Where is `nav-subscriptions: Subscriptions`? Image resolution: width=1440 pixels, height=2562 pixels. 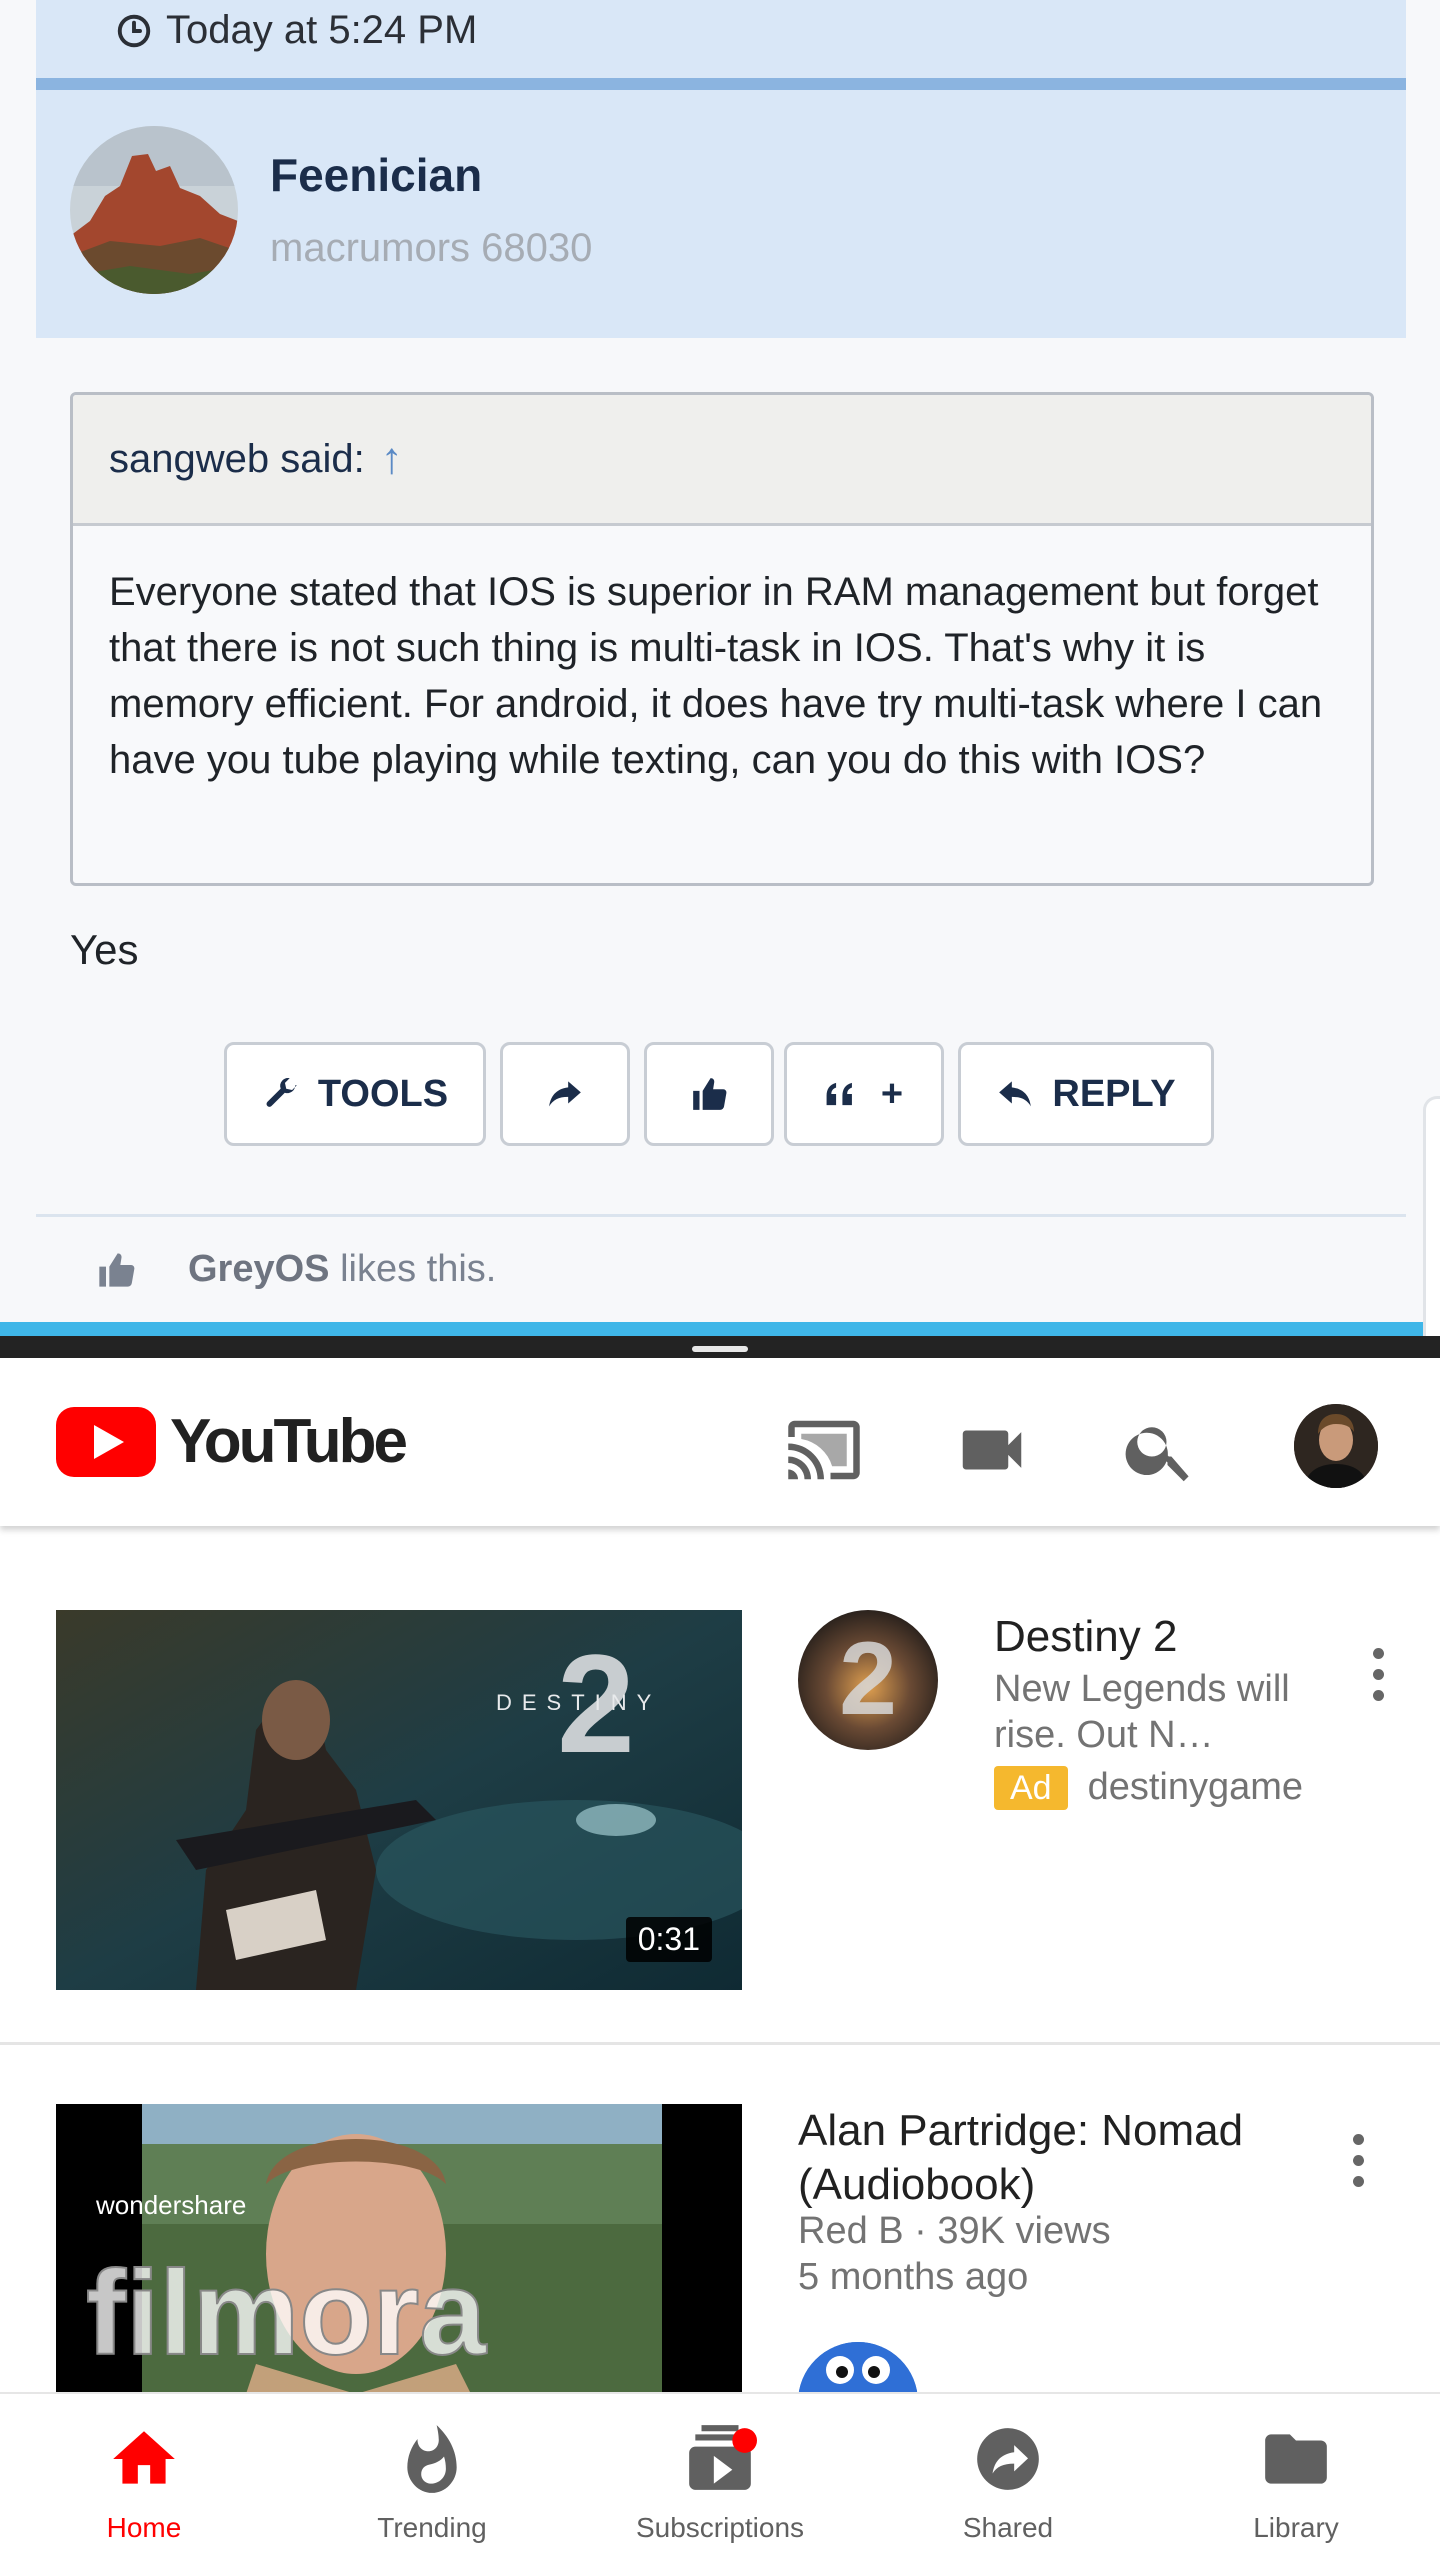 nav-subscriptions: Subscriptions is located at coordinates (720, 2478).